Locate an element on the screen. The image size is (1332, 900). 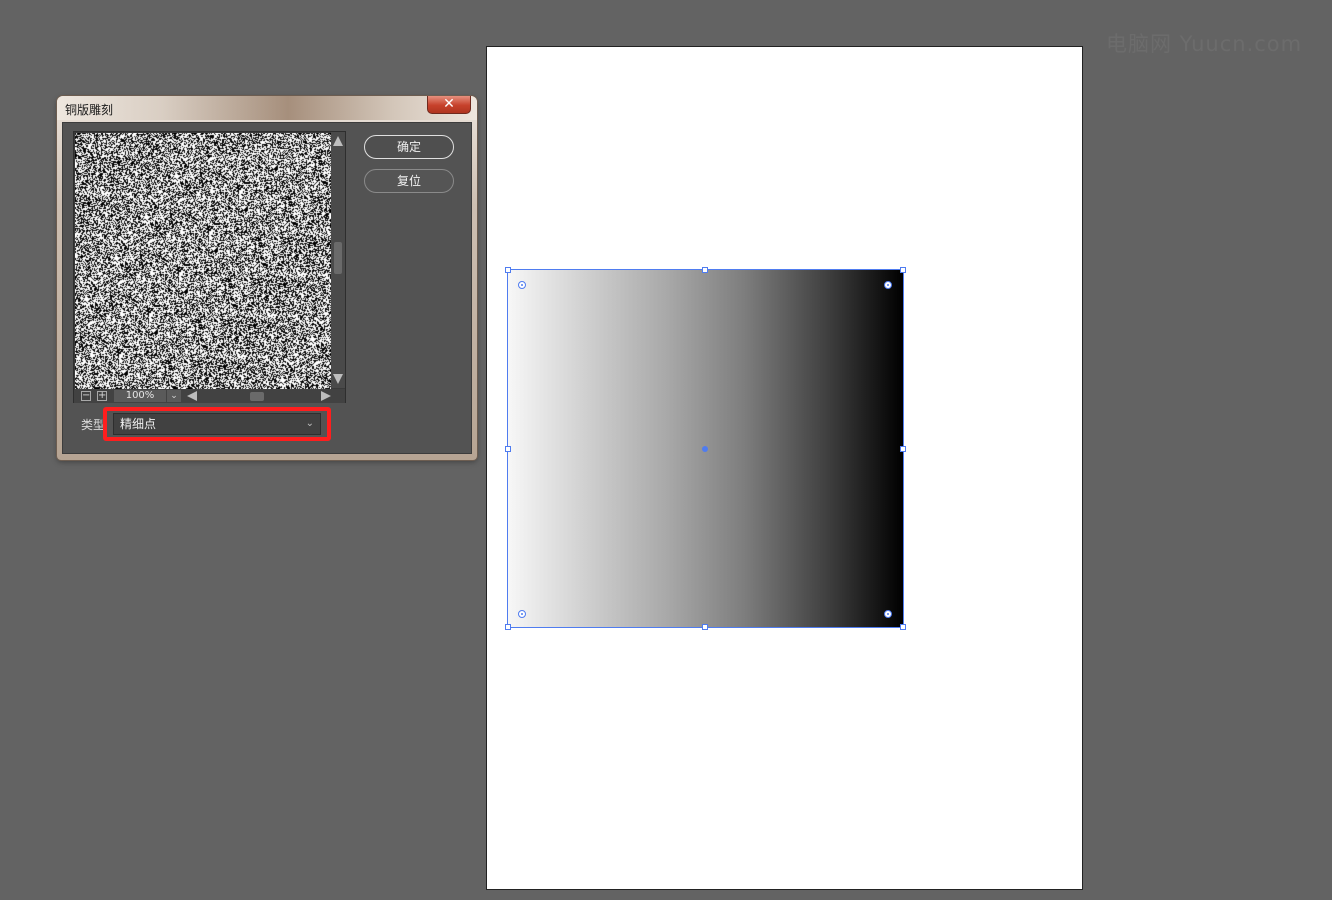
ok-button: 确定 is located at coordinates (409, 147).